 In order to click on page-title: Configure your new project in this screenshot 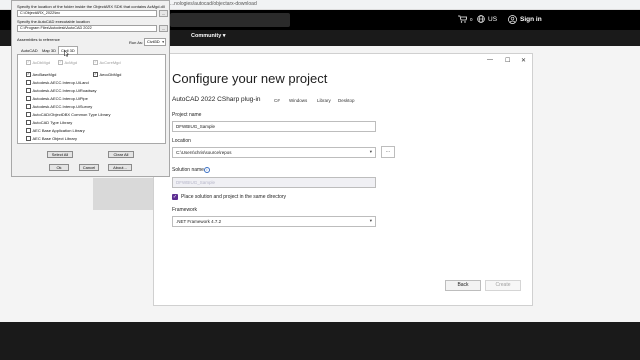, I will do `click(250, 78)`.